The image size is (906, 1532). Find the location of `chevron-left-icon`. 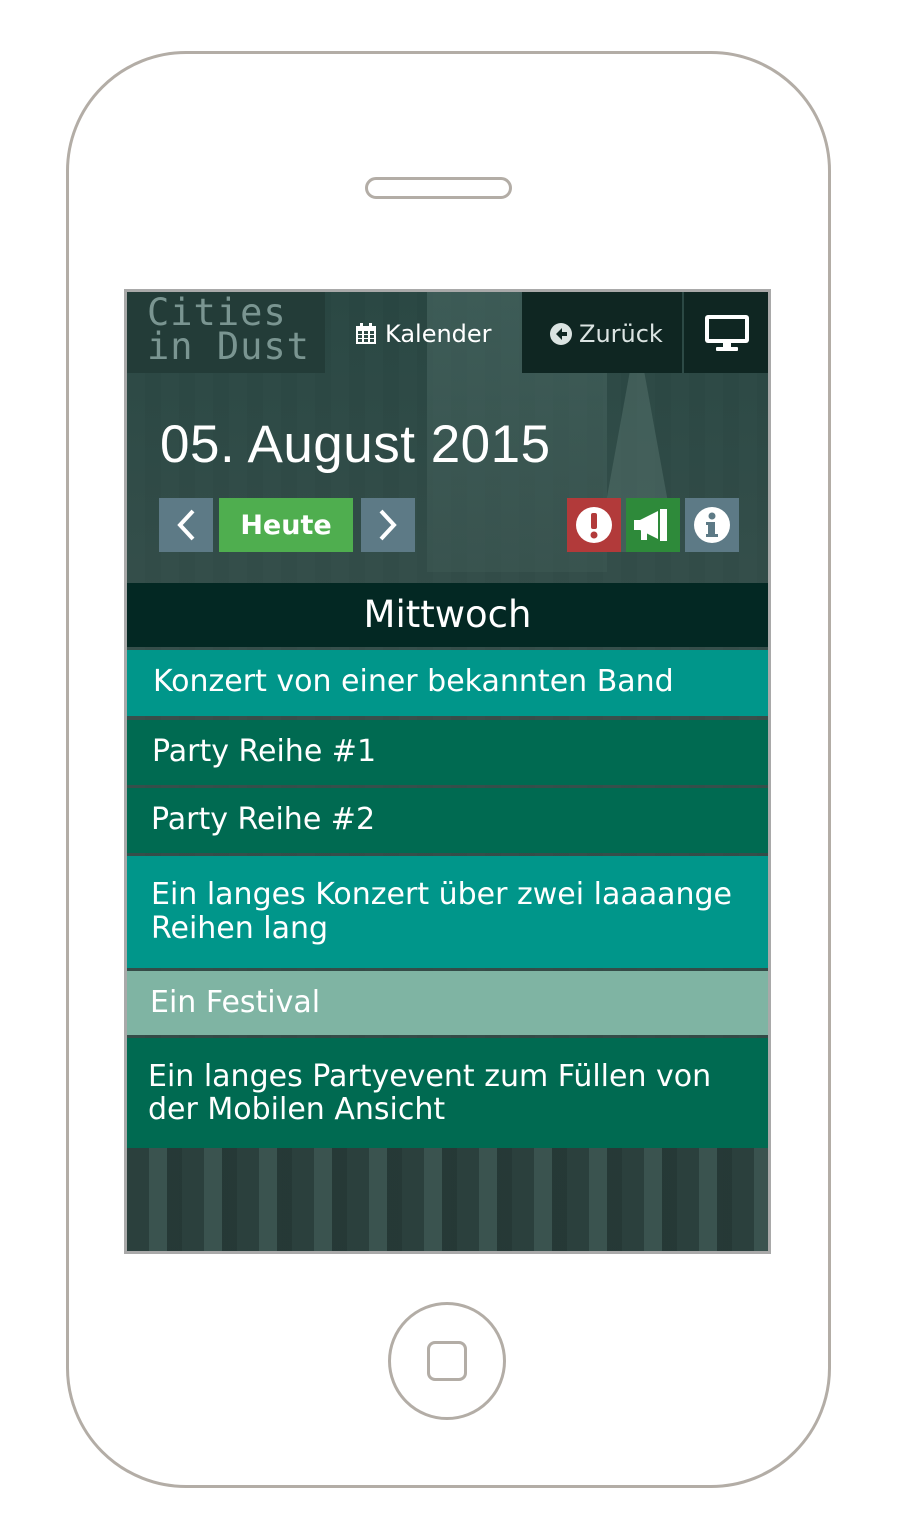

chevron-left-icon is located at coordinates (186, 525).